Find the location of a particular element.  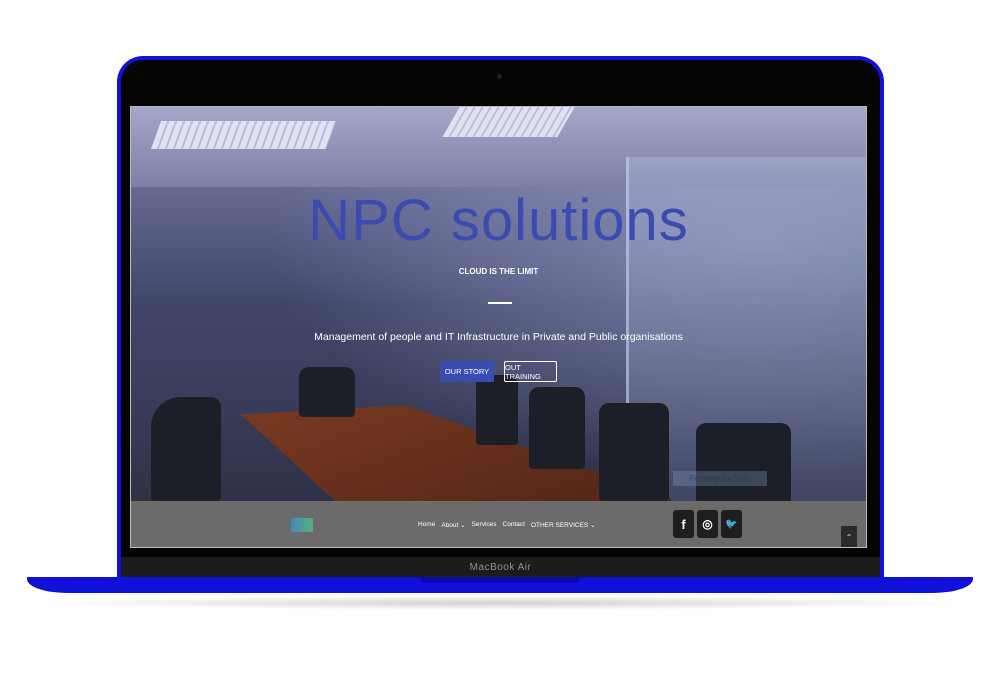

nav-contact: Contact is located at coordinates (514, 525).